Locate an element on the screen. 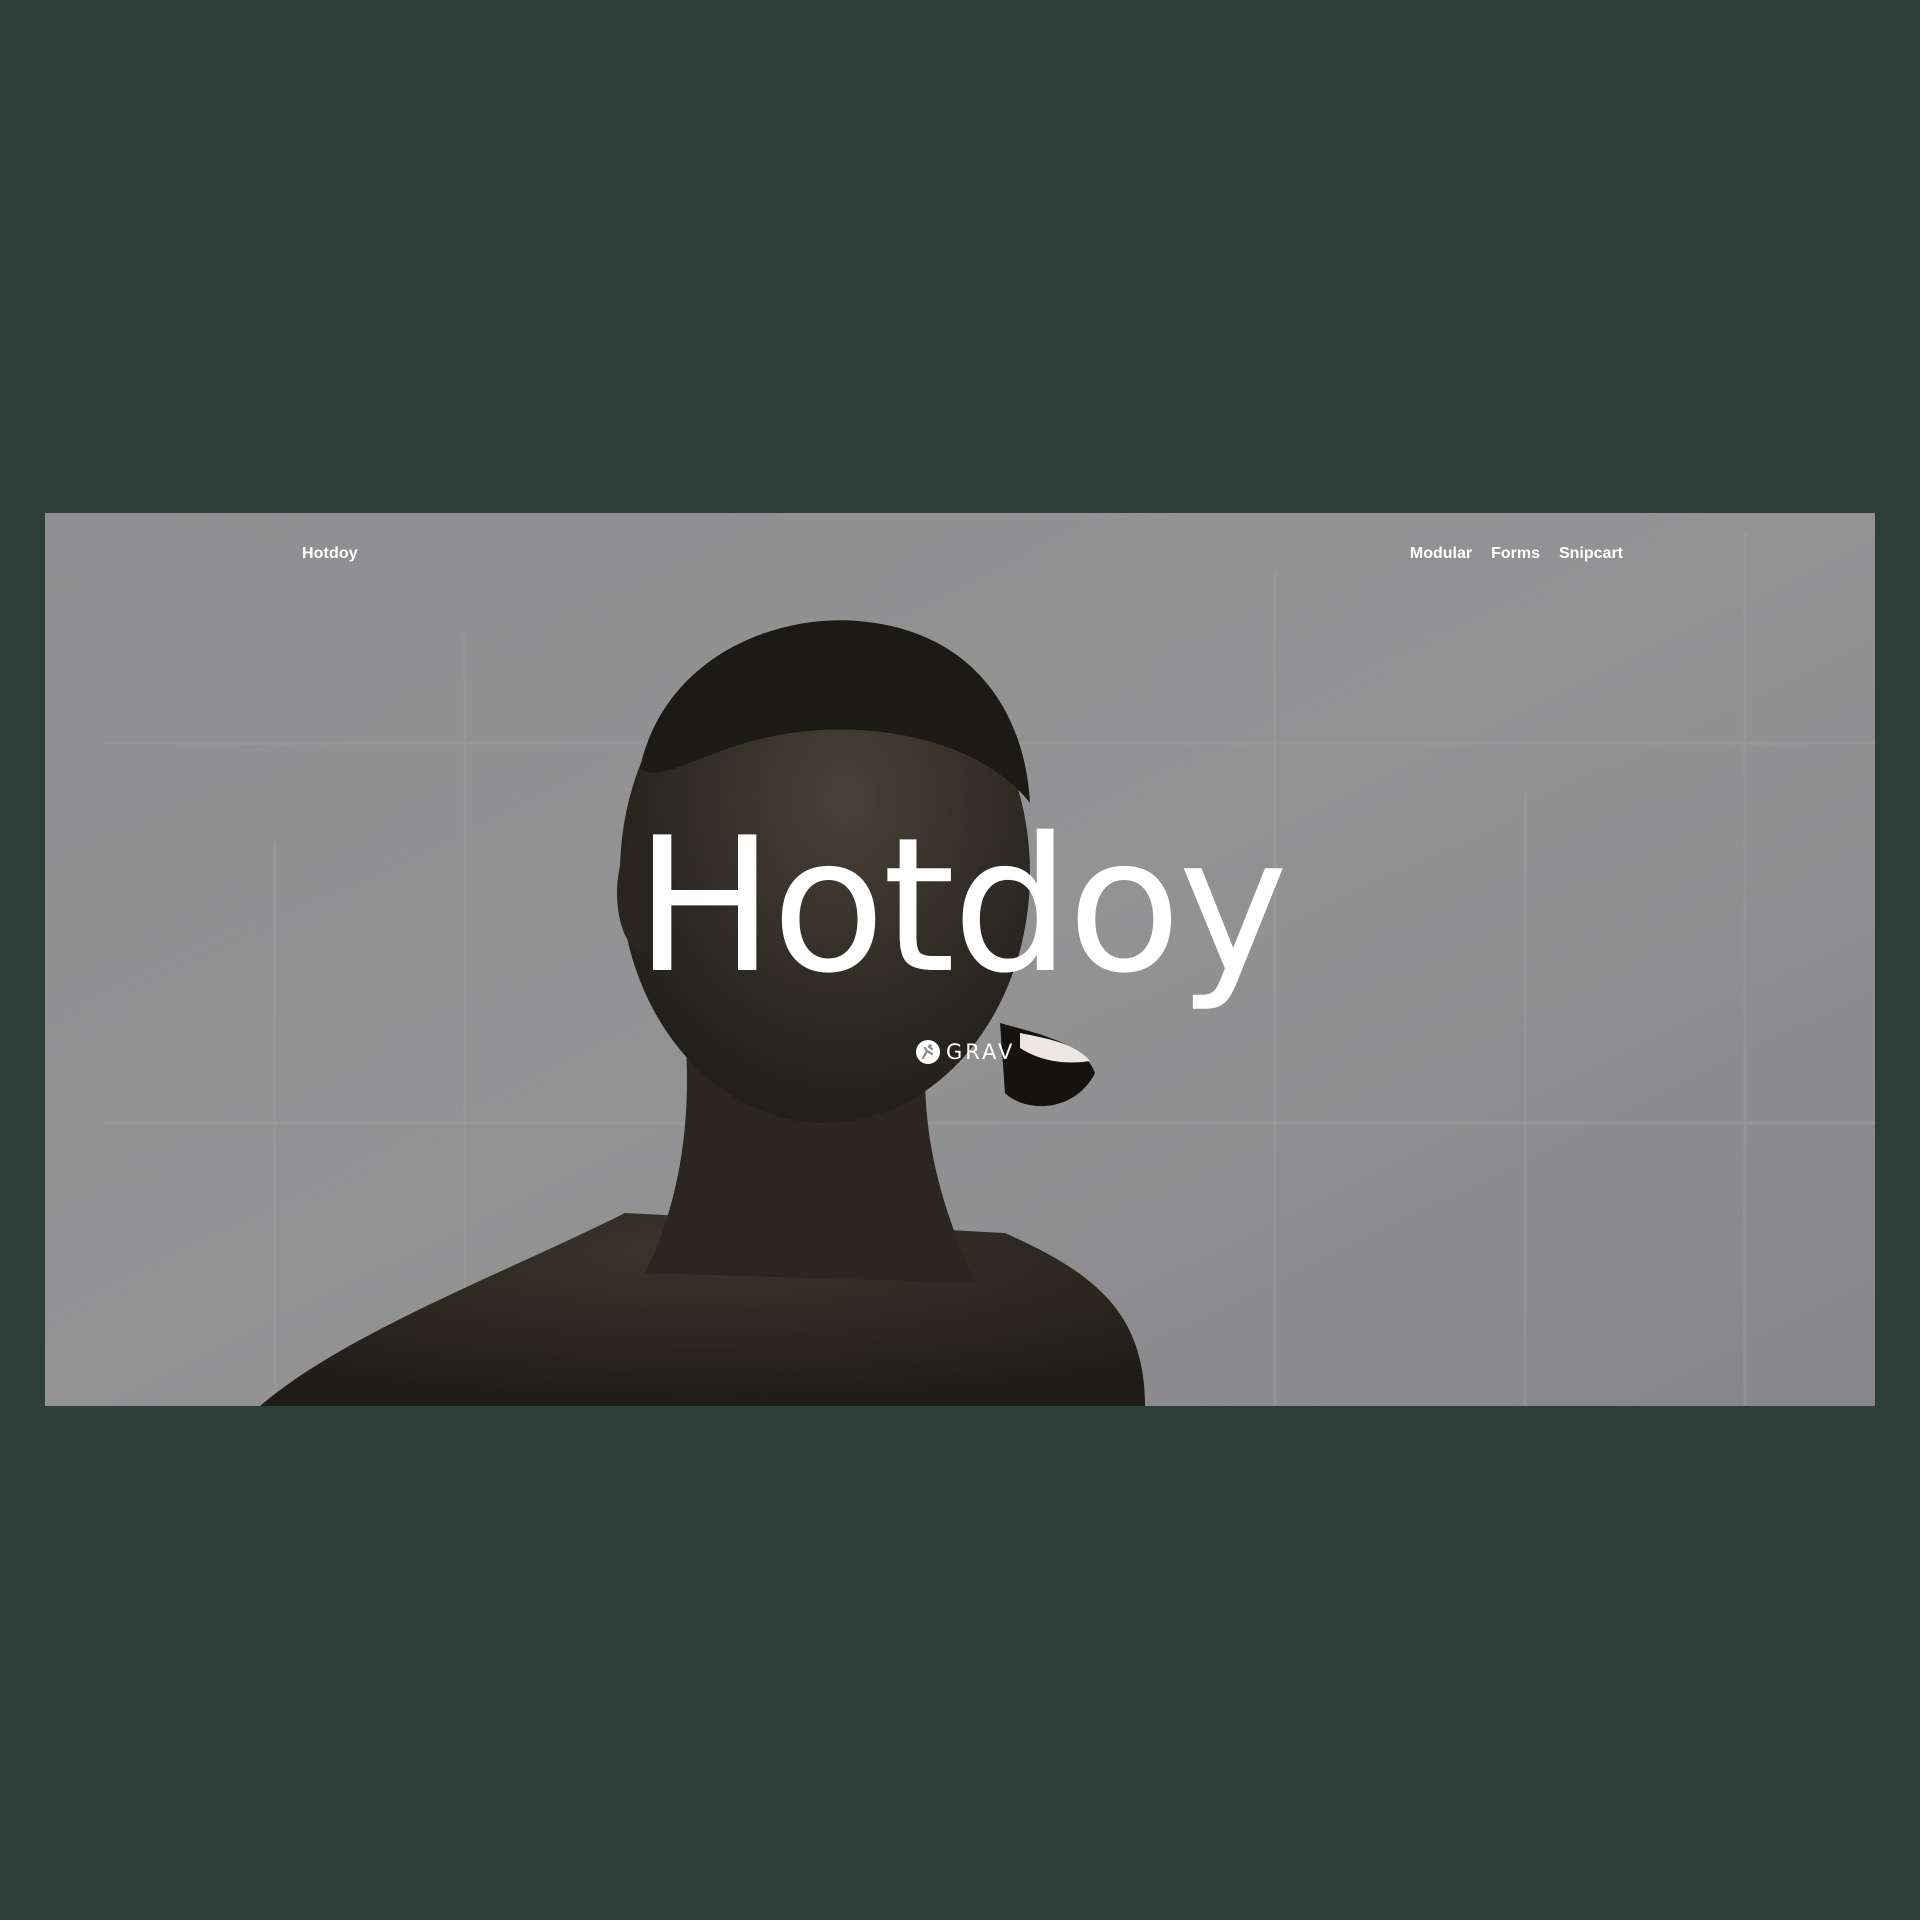 Image resolution: width=1920 pixels, height=1920 pixels. nav-link-forms: Forms is located at coordinates (1515, 554).